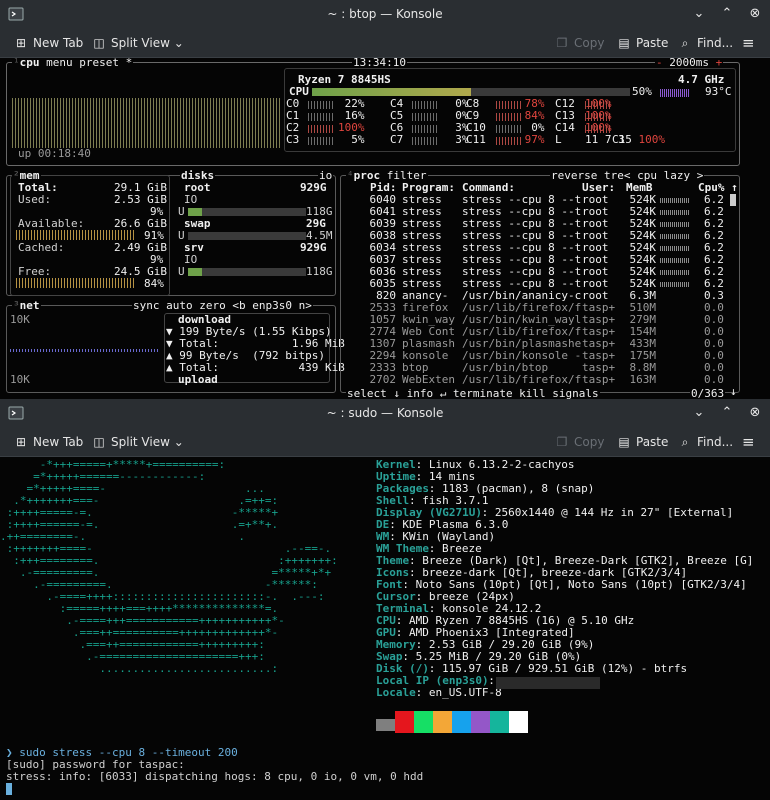 The width and height of the screenshot is (770, 800). What do you see at coordinates (385, 413) in the screenshot?
I see `titlebar: ~ : sudo — Konsole ⌄ ⌃ ⊗` at bounding box center [385, 413].